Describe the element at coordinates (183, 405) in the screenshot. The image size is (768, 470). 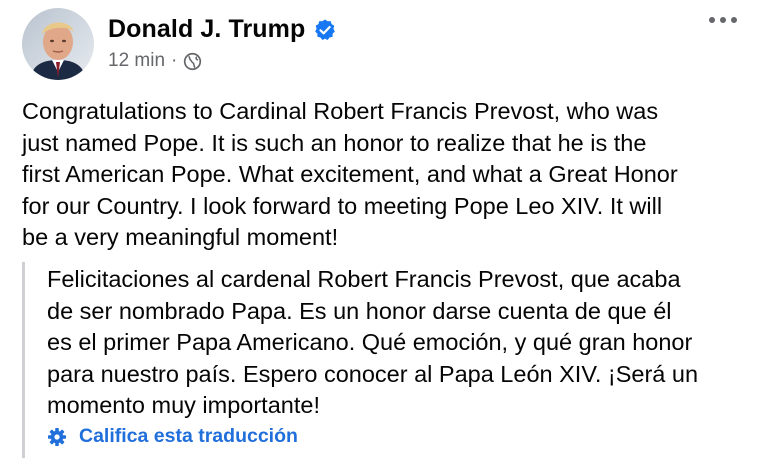
I see `translation-text-line: momento muy importante!` at that location.